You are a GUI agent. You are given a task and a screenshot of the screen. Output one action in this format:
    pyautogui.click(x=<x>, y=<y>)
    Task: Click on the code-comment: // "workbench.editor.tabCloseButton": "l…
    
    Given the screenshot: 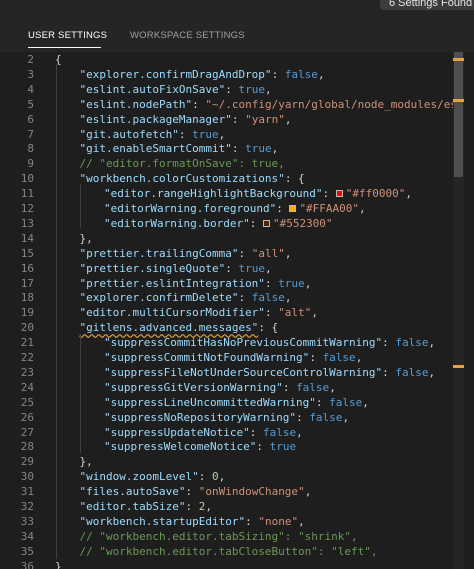 What is the action you would take?
    pyautogui.click(x=228, y=551)
    